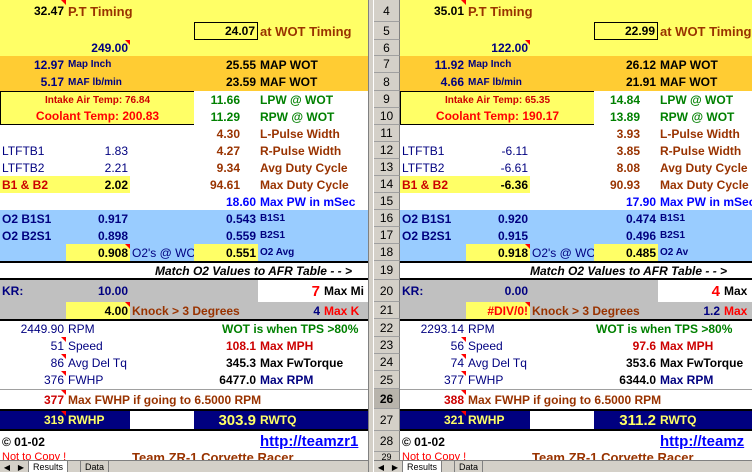  Describe the element at coordinates (387, 184) in the screenshot. I see `row-header: 14` at that location.